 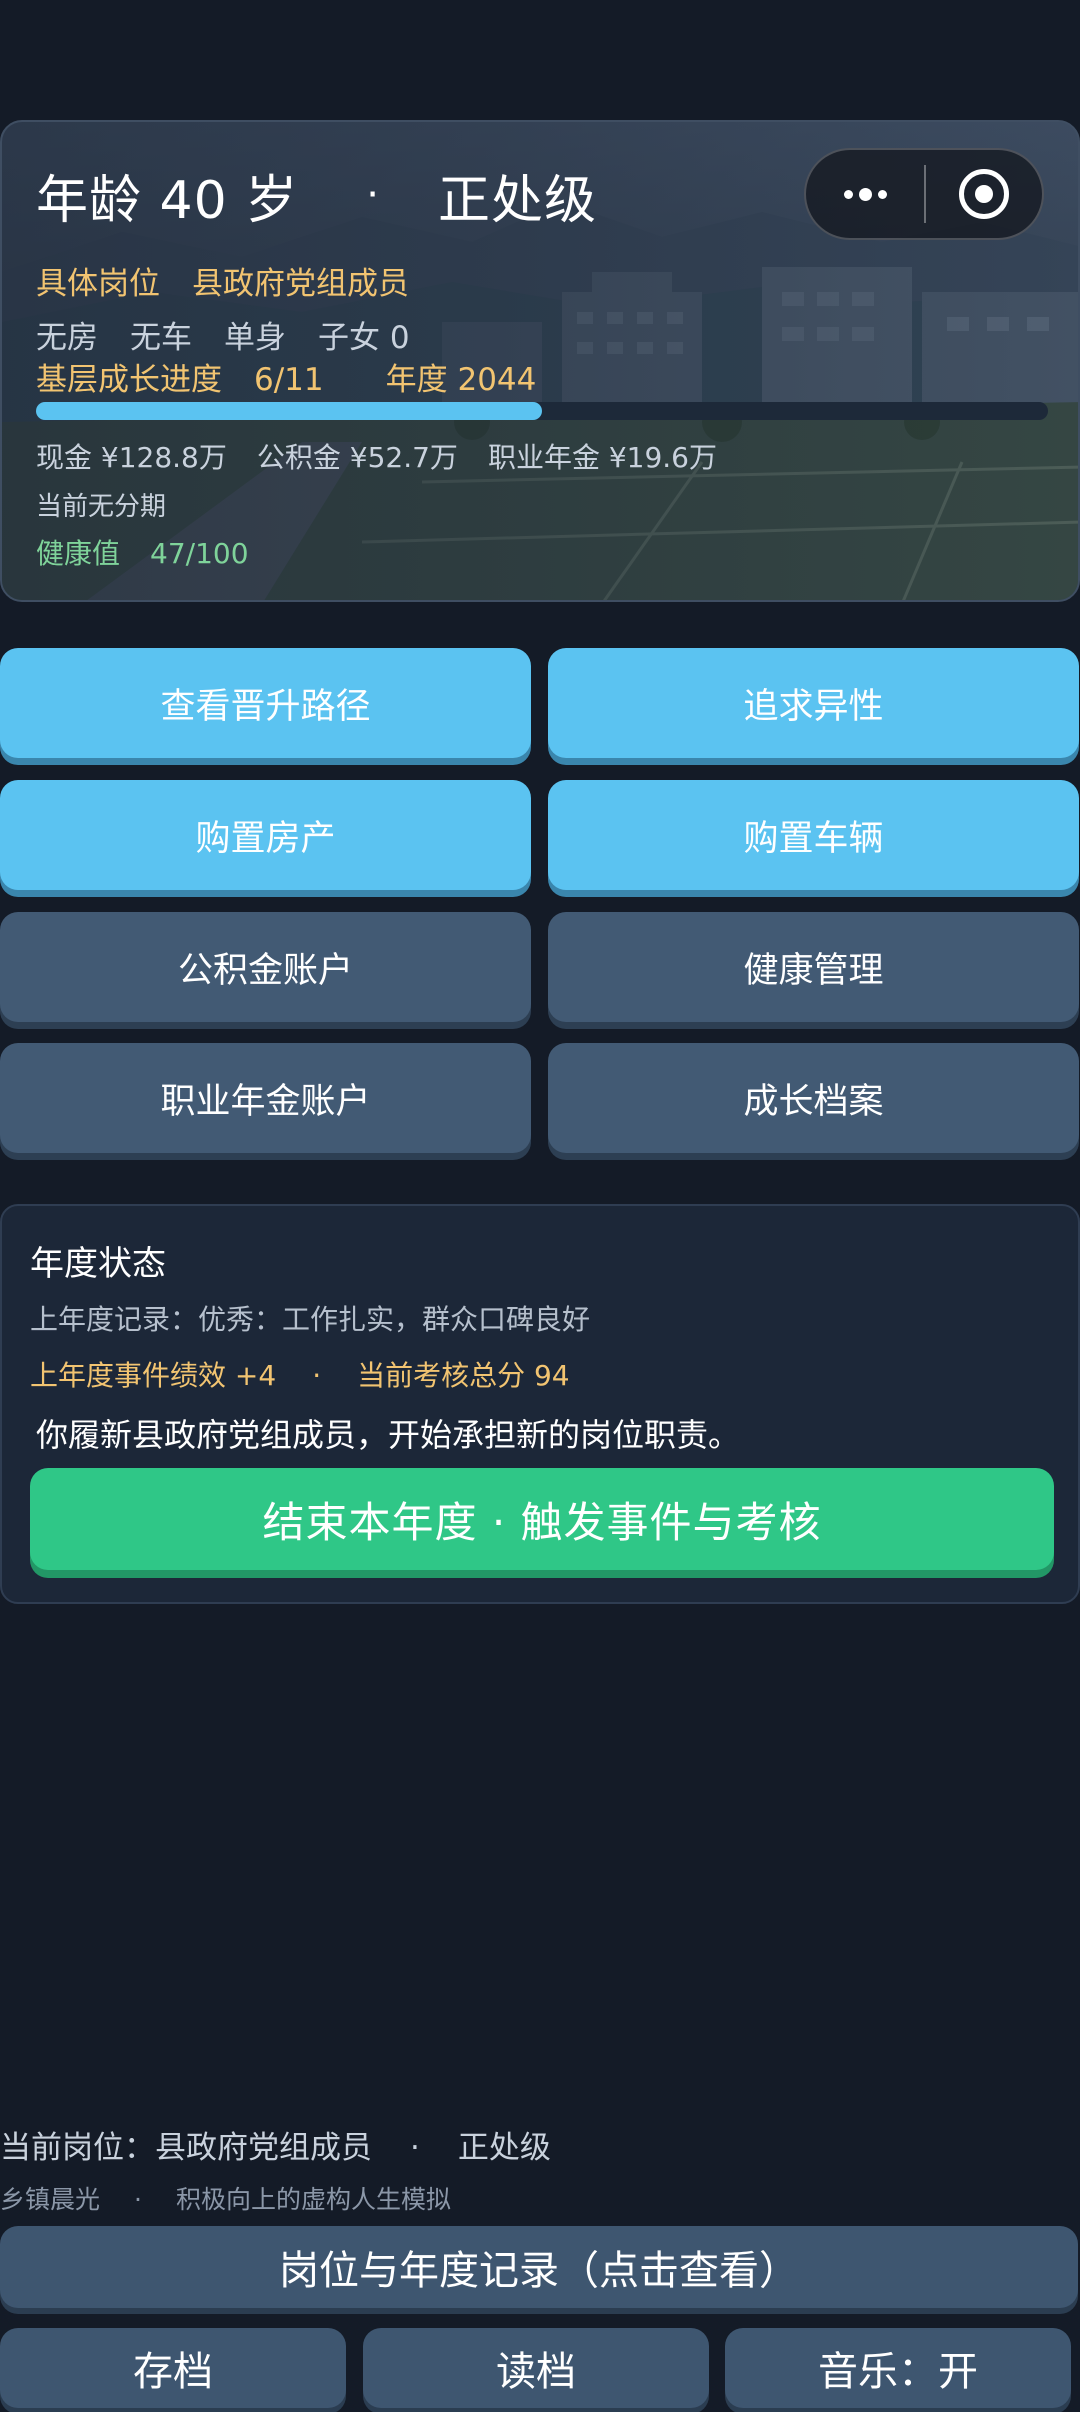 I want to click on finance-line: 现金 ¥128.8万 公积金 ¥52.7万 职业年金 ¥19.6万, so click(x=376, y=456).